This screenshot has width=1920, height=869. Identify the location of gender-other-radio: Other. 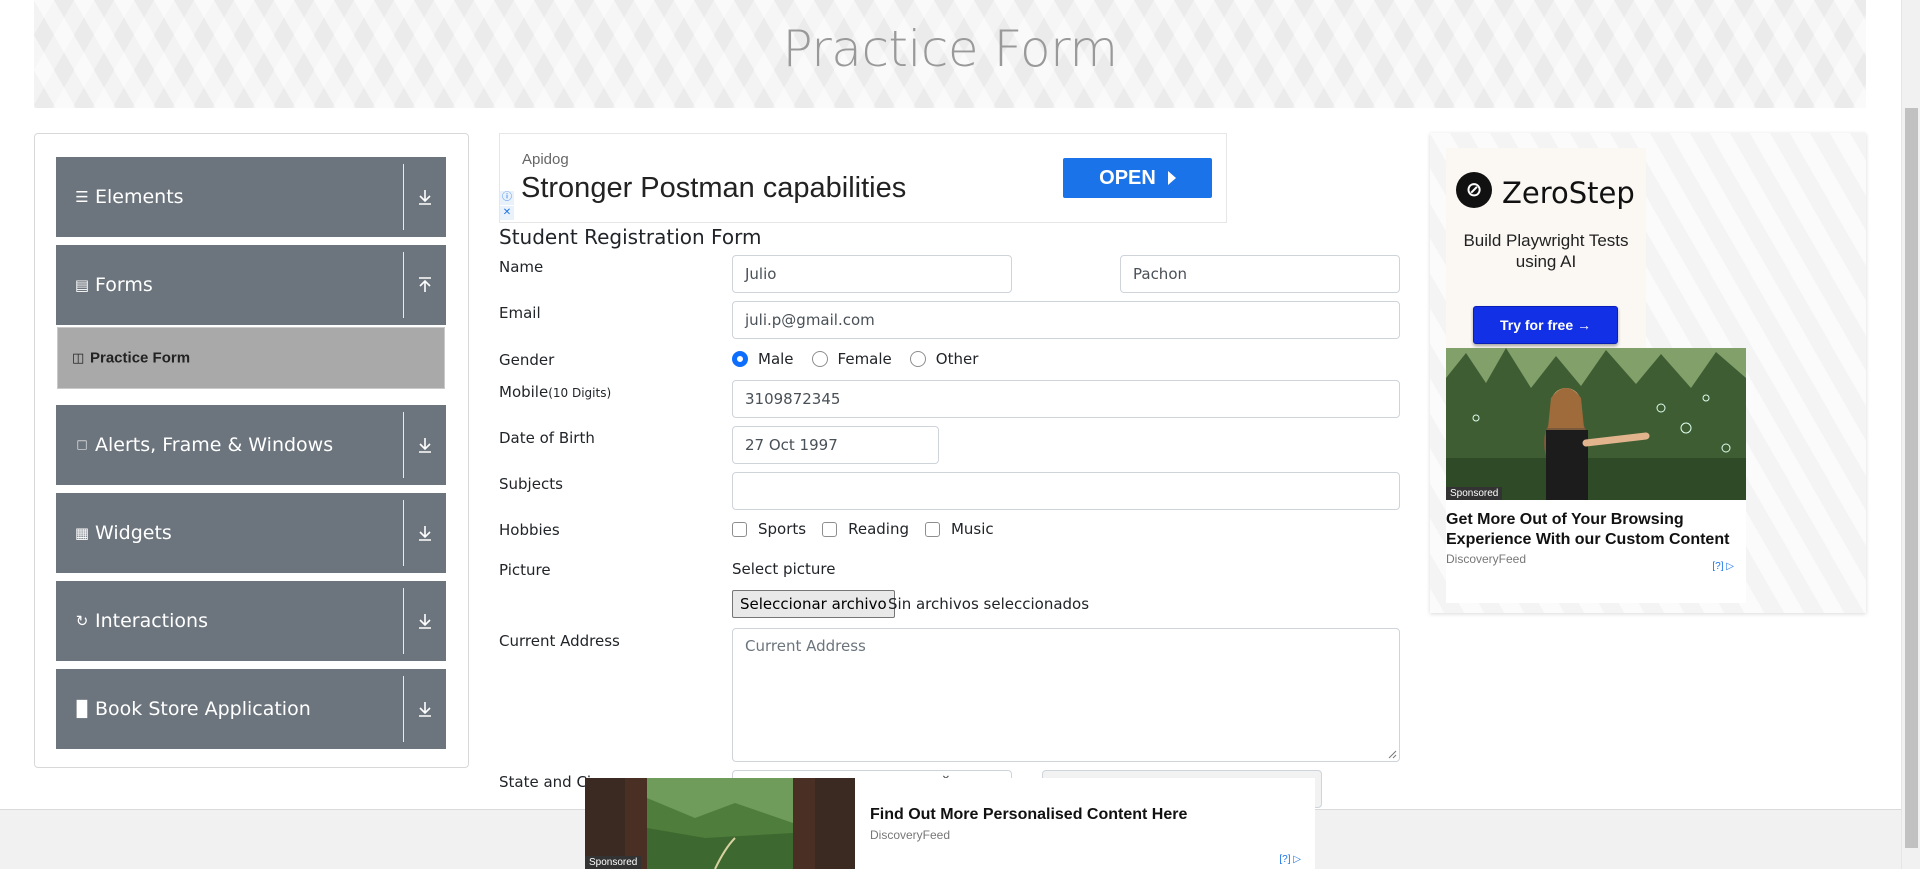
(944, 359).